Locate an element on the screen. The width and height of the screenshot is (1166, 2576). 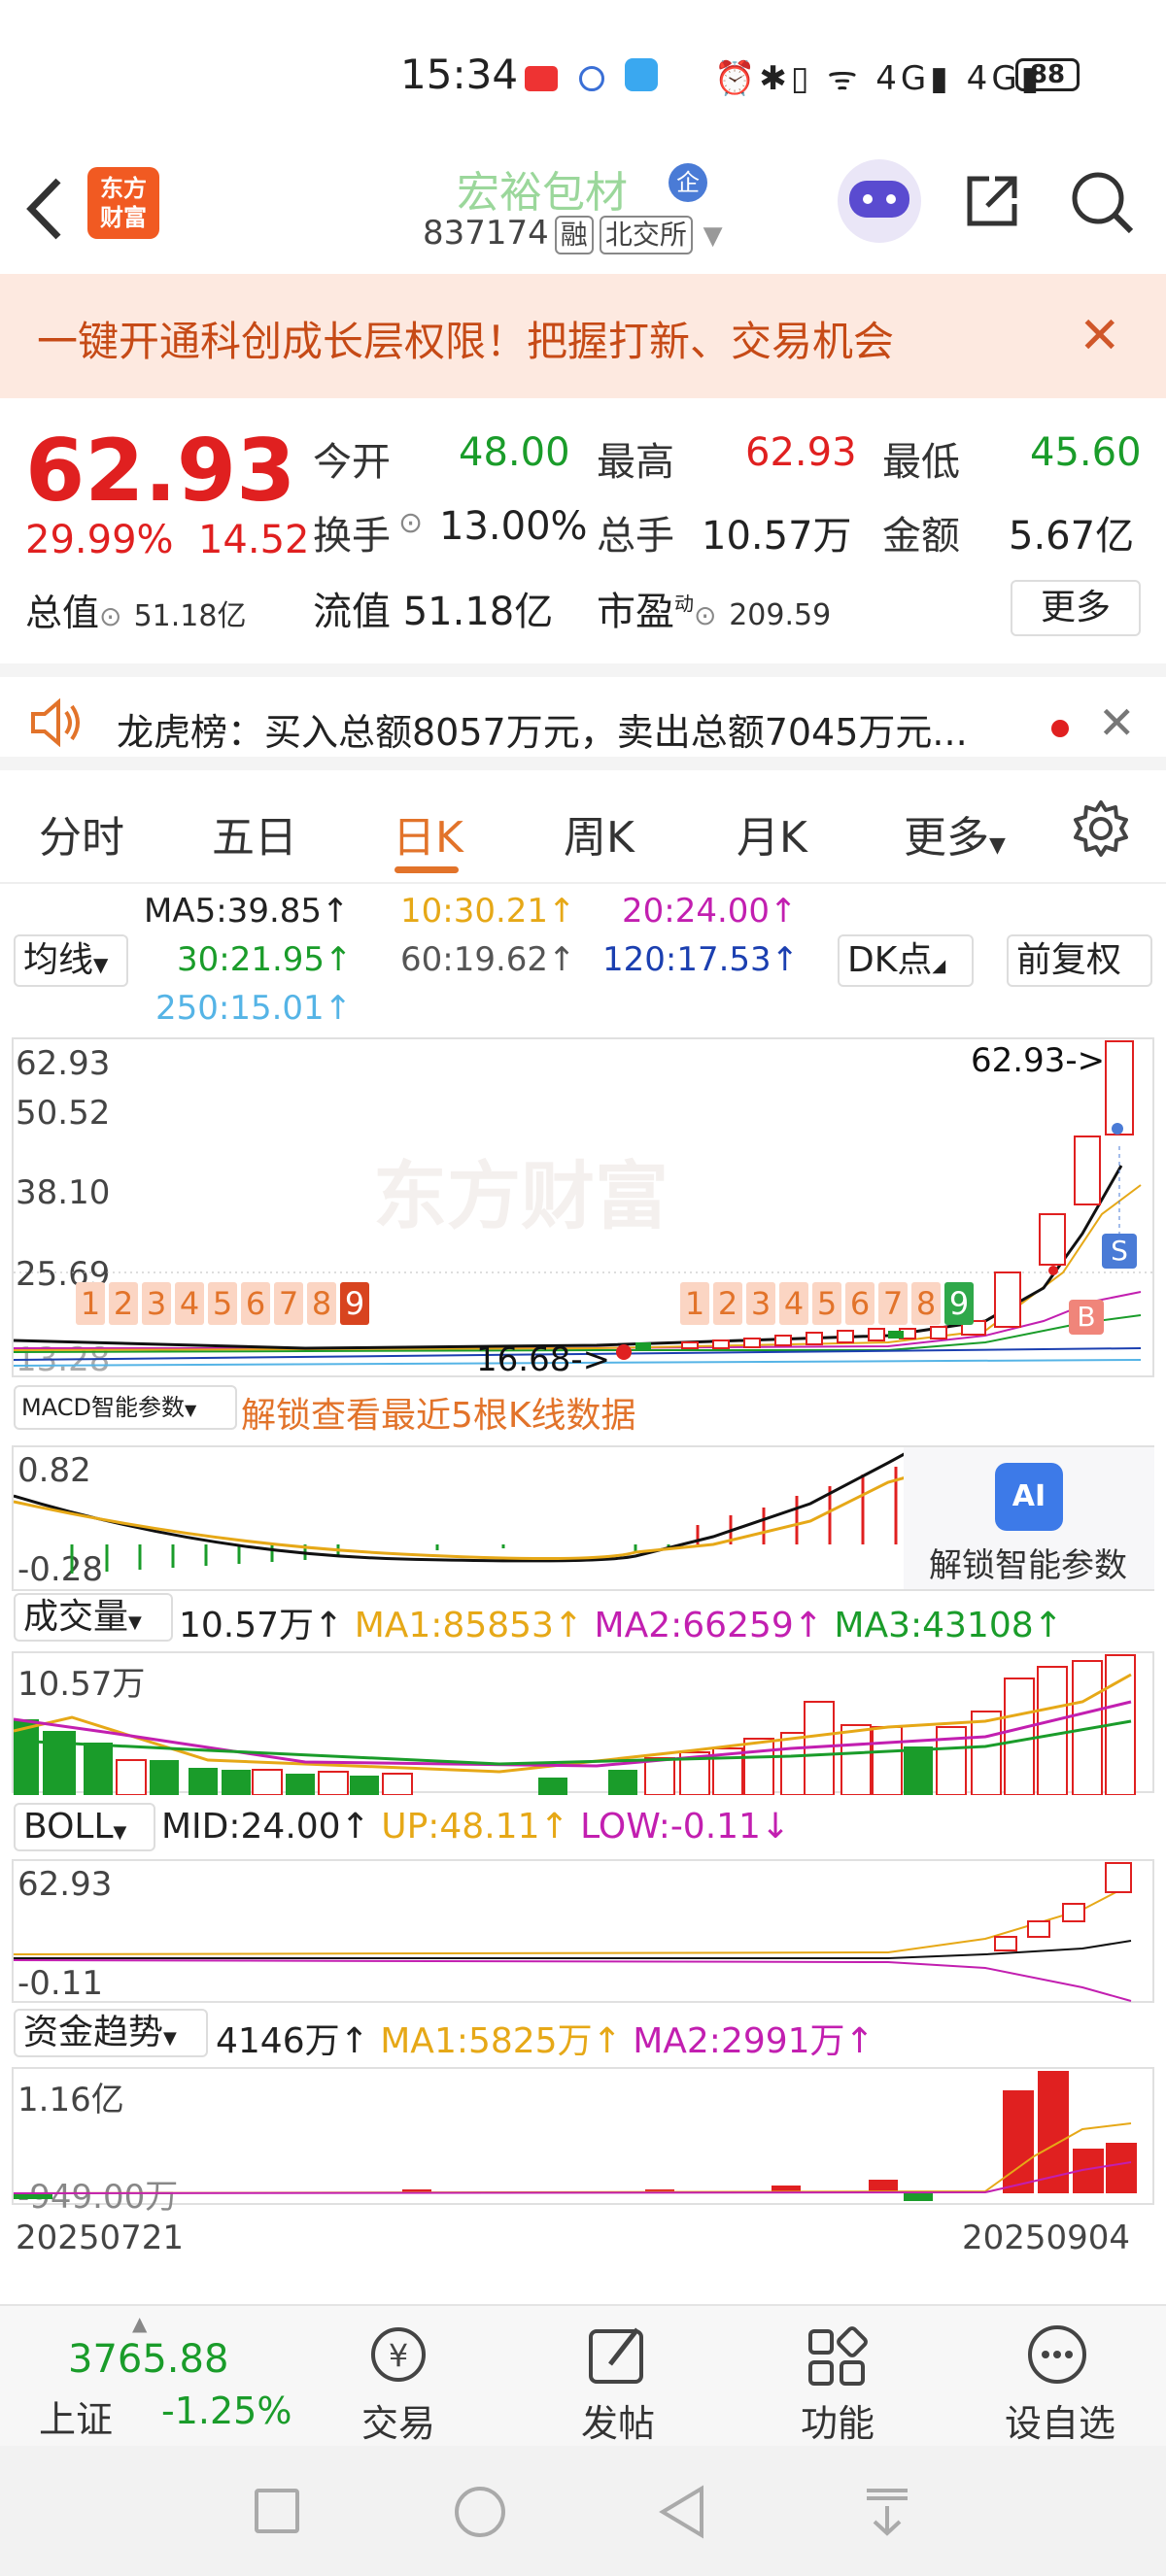
change-percent: 29.99% is located at coordinates (99, 540).